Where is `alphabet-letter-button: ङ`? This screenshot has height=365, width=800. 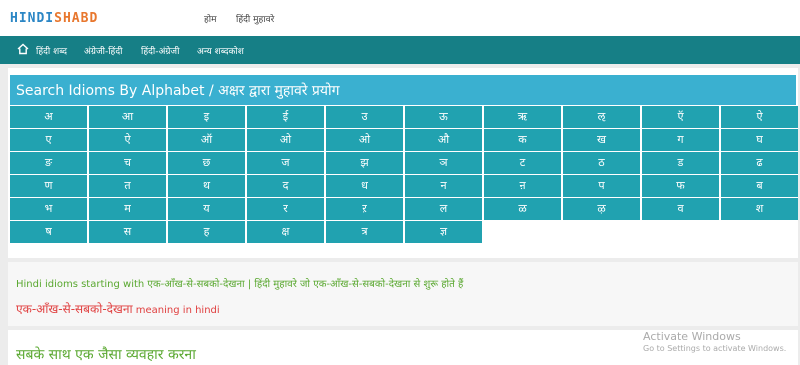
alphabet-letter-button: ङ is located at coordinates (48, 163).